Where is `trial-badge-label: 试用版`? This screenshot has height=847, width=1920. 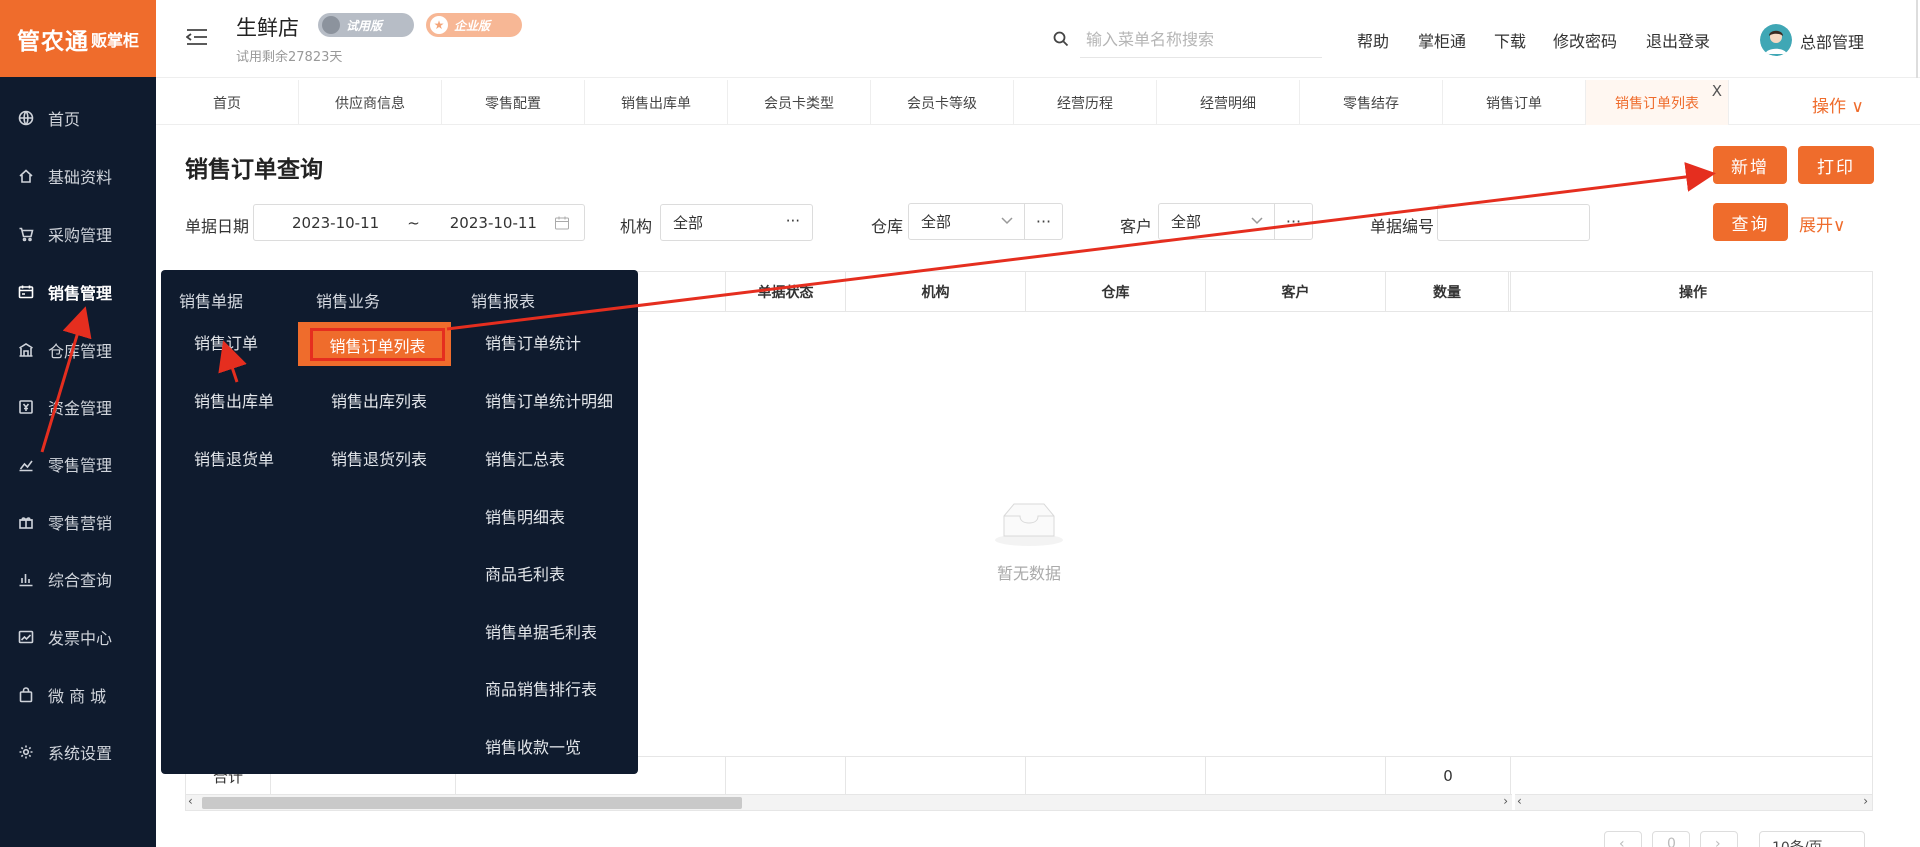
trial-badge-label: 试用版 is located at coordinates (364, 25).